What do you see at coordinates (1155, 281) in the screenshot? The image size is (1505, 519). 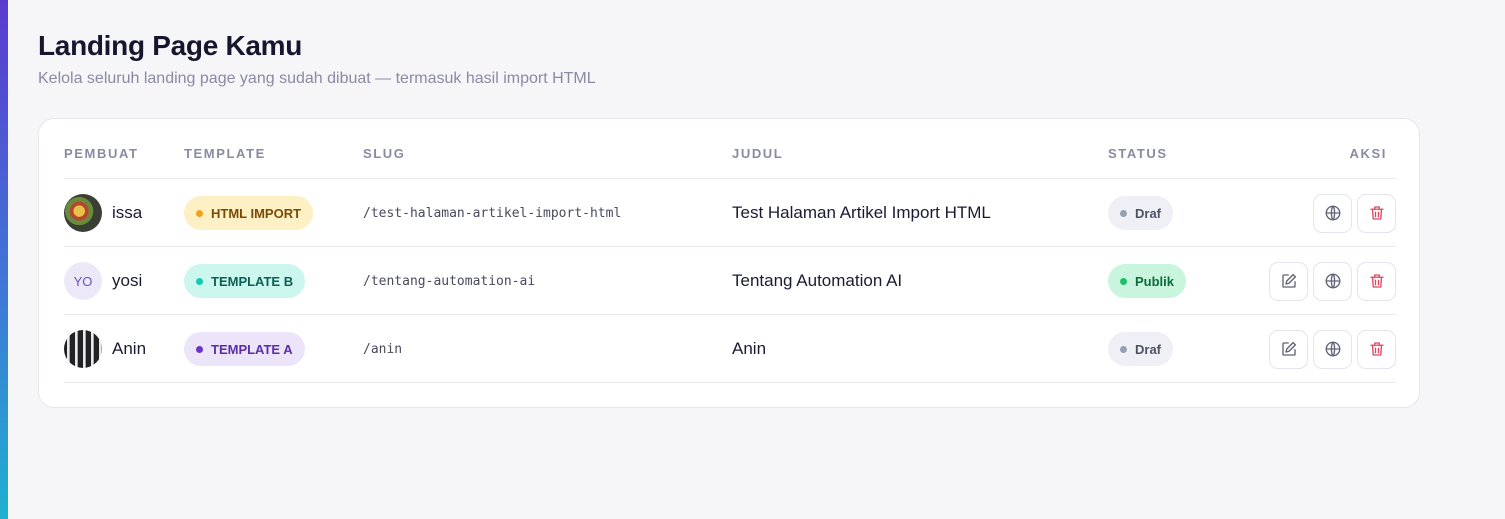 I see `status-label: Publik` at bounding box center [1155, 281].